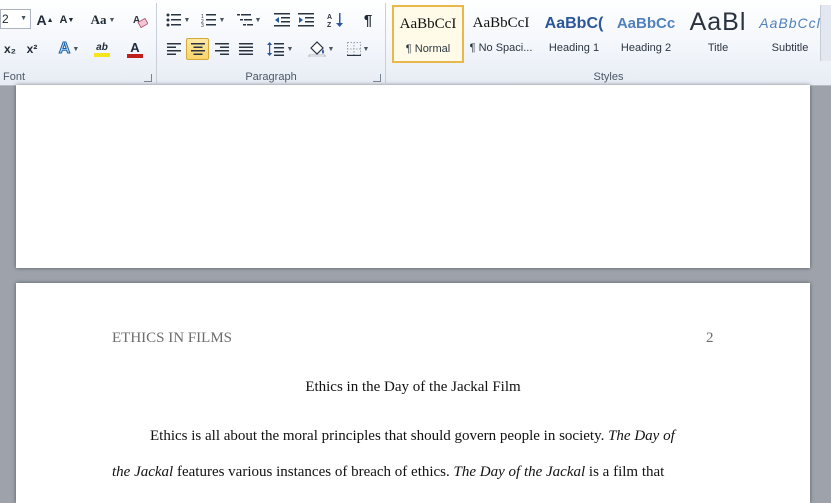 The width and height of the screenshot is (831, 503). I want to click on clear-formatting-button: A, so click(140, 20).